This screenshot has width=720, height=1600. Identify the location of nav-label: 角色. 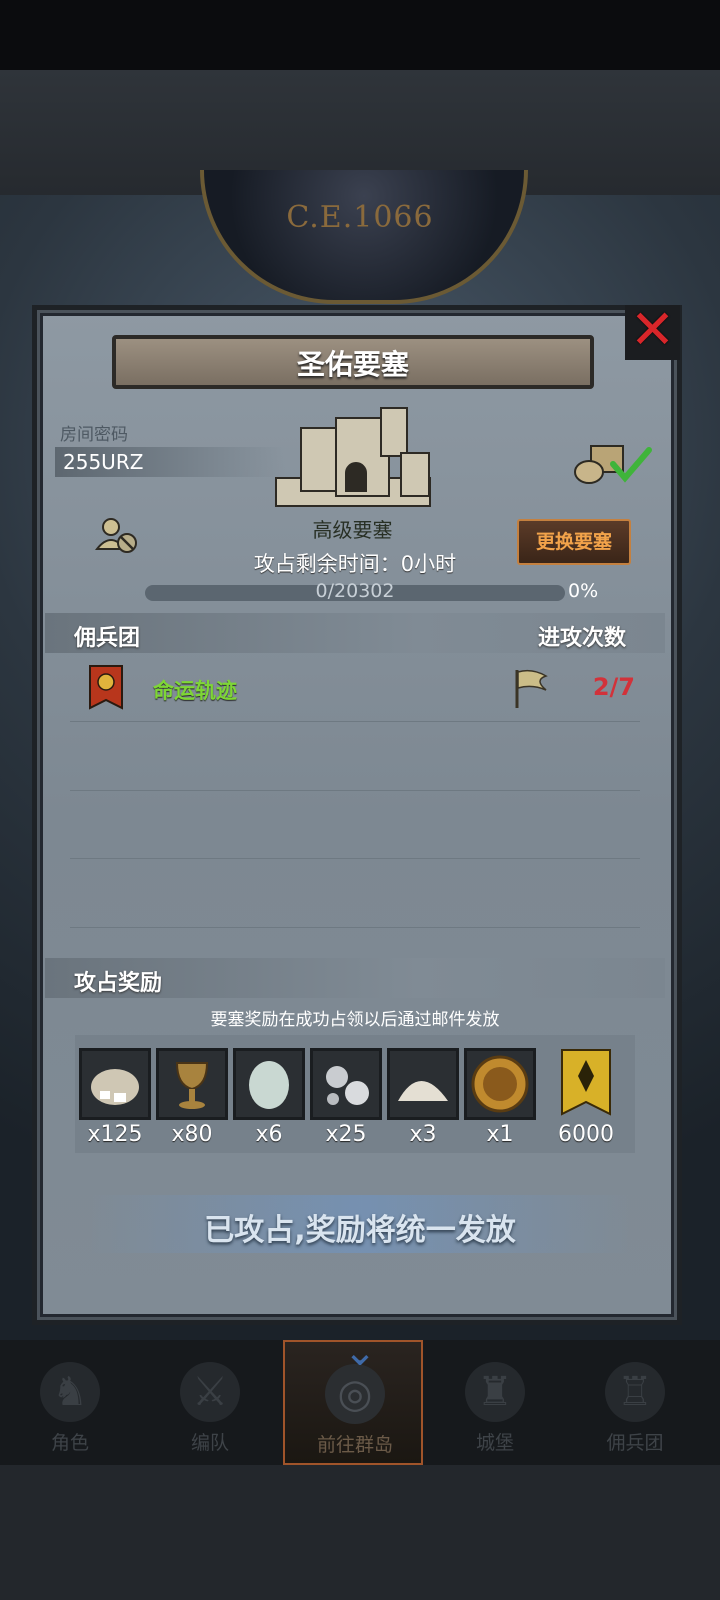
(69, 1443).